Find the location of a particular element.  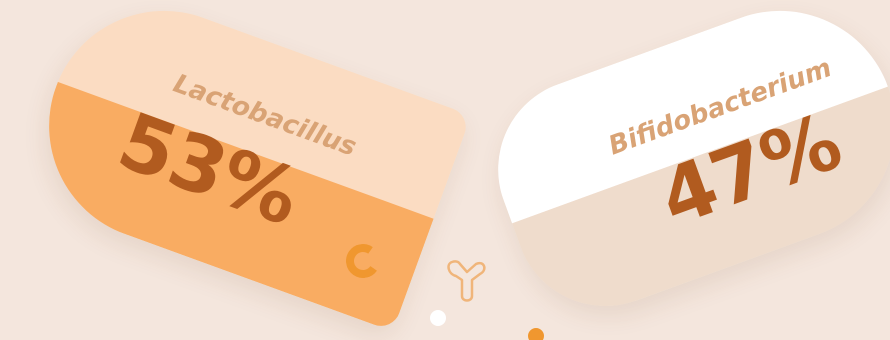

orange-dot-decoration is located at coordinates (536, 334).